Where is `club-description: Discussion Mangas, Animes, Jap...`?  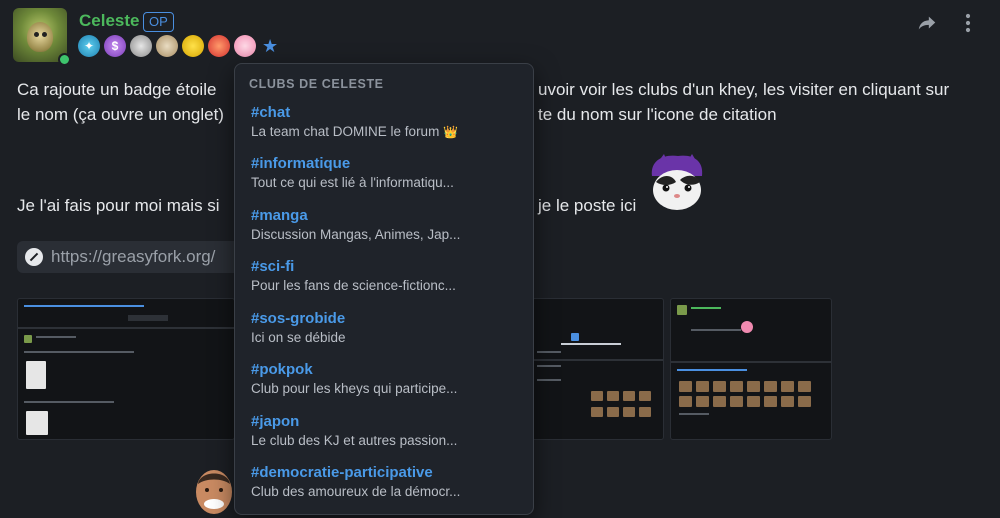
club-description: Discussion Mangas, Animes, Jap... is located at coordinates (356, 234).